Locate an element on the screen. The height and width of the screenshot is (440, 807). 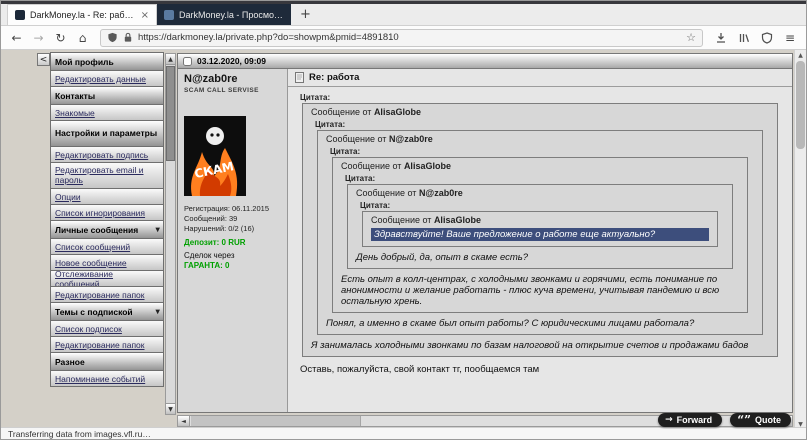
author-user-title: SCAM CALL SERVISE is located at coordinates (221, 90).